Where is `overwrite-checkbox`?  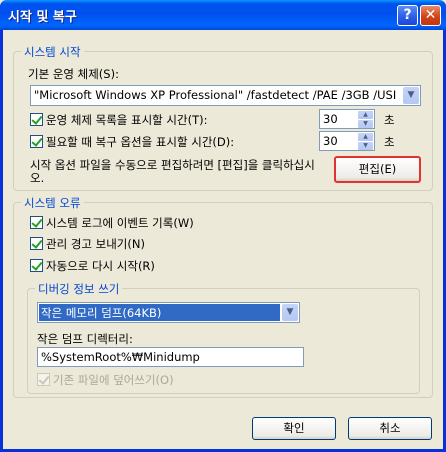 overwrite-checkbox is located at coordinates (43, 379).